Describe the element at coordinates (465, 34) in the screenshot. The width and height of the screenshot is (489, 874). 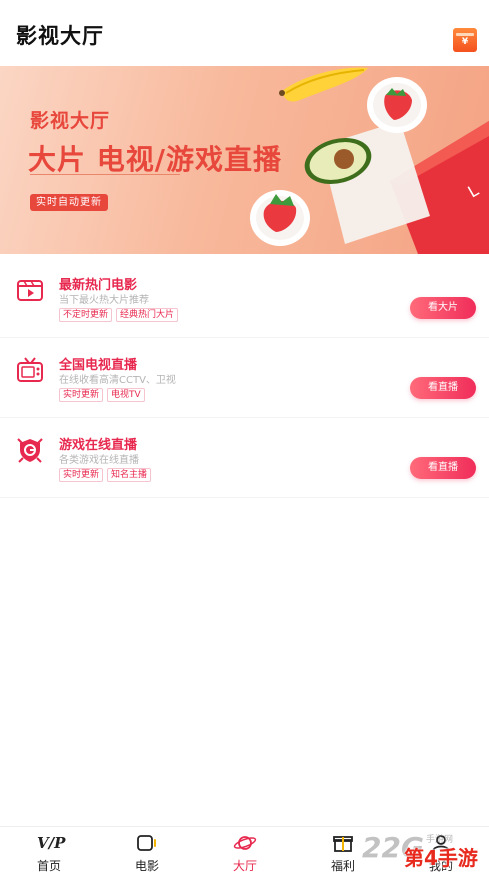
I see `red-packet-flap` at that location.